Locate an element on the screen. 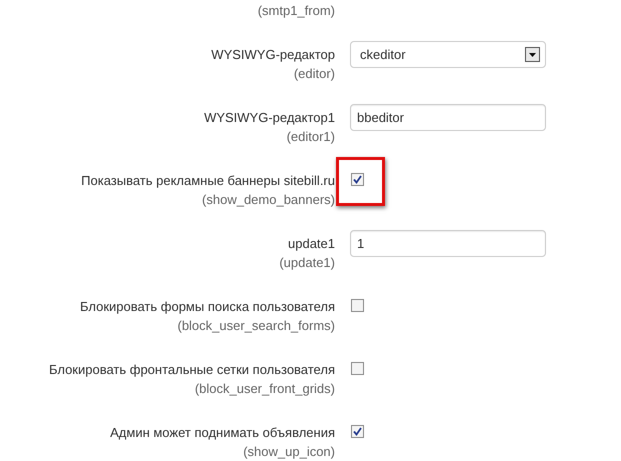  field-key-label: (update1) is located at coordinates (307, 263).